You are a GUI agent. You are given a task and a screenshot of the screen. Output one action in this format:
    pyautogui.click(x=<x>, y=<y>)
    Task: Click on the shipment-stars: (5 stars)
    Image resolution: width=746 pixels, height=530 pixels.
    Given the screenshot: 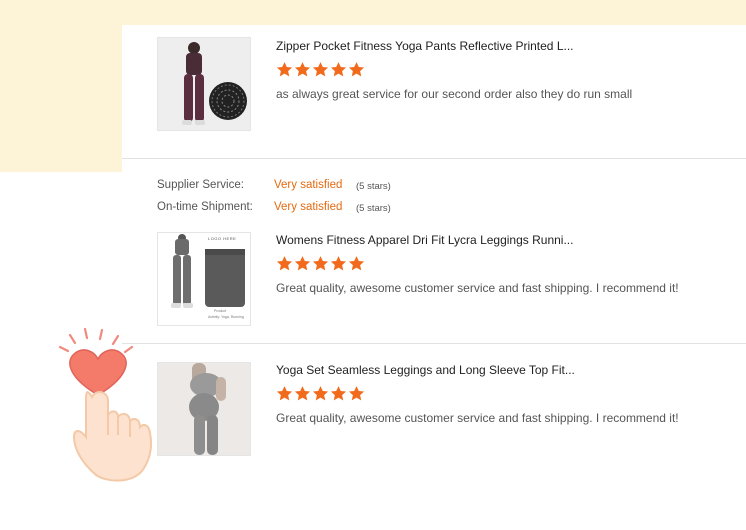 What is the action you would take?
    pyautogui.click(x=373, y=208)
    